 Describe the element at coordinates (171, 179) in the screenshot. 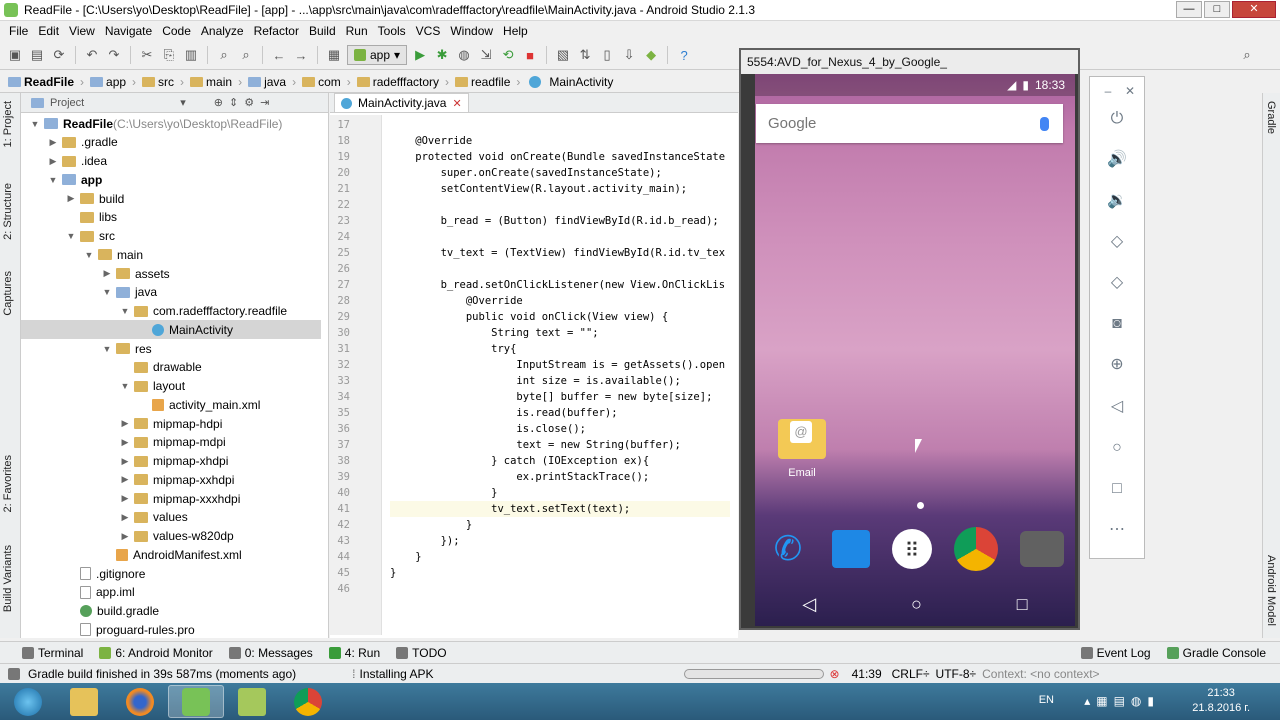

I see `tree-item: ▼ app` at that location.